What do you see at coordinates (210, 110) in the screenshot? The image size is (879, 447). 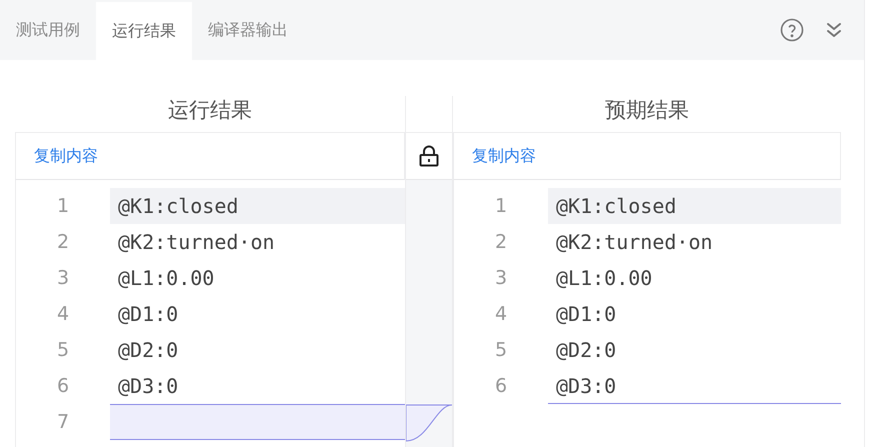 I see `pane-title: 运行结果` at bounding box center [210, 110].